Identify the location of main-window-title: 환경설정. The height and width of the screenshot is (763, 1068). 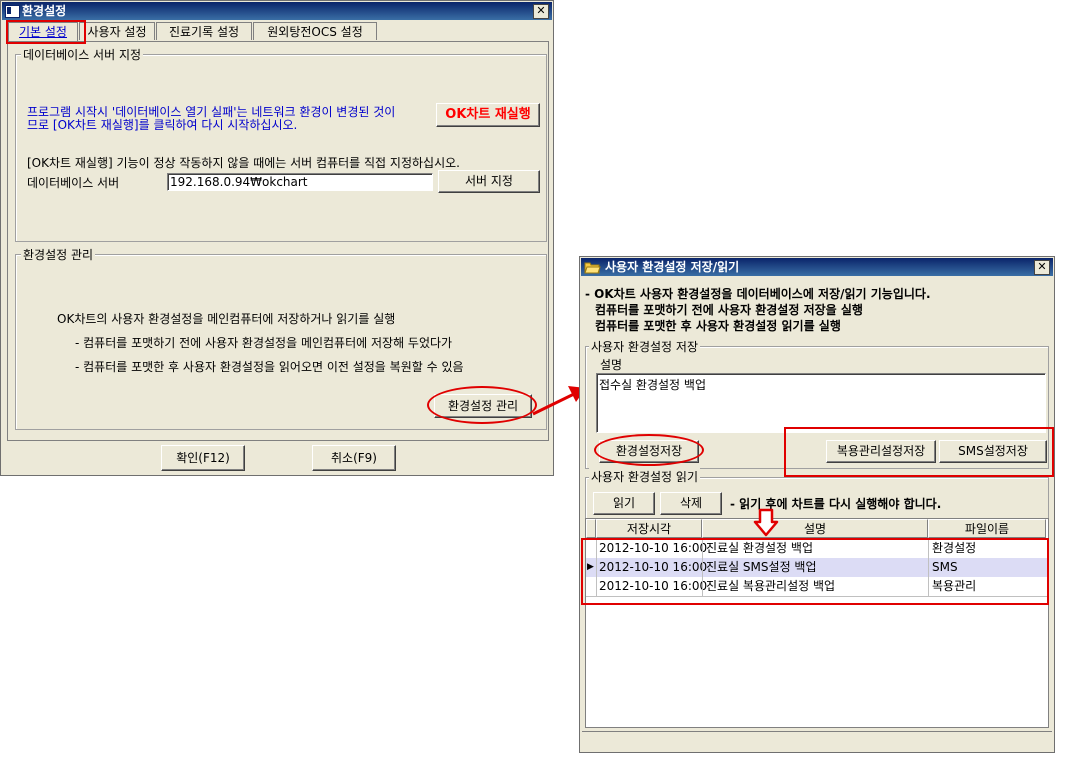
(44, 11).